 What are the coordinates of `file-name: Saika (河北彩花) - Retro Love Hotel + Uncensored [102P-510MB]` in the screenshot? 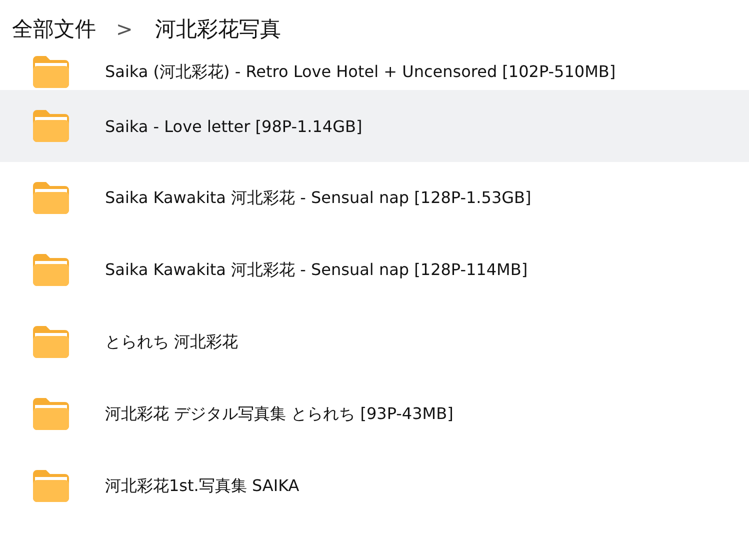 It's located at (360, 72).